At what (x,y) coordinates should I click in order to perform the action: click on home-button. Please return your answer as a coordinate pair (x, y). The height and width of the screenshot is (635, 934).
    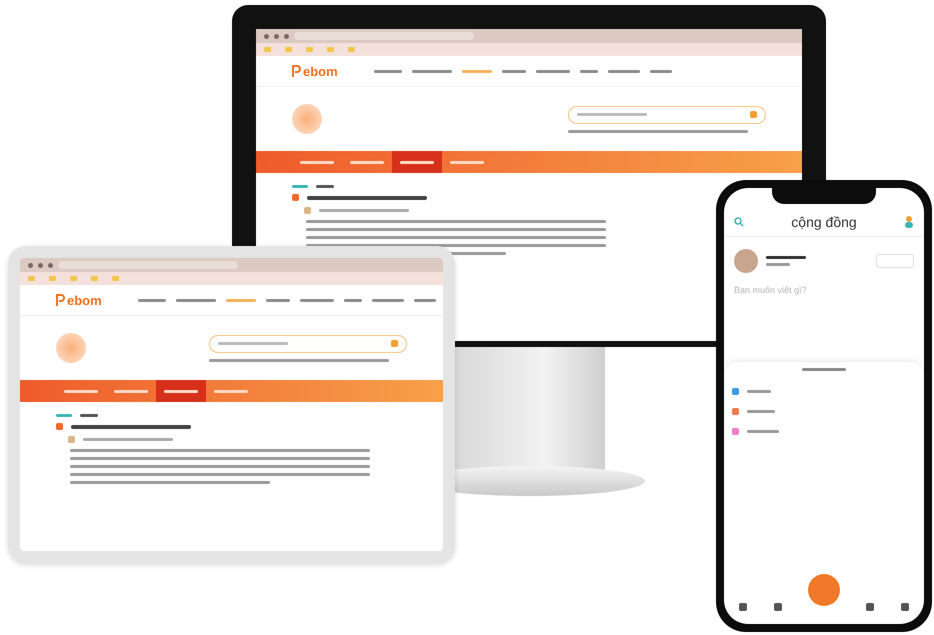
    Looking at the image, I should click on (824, 590).